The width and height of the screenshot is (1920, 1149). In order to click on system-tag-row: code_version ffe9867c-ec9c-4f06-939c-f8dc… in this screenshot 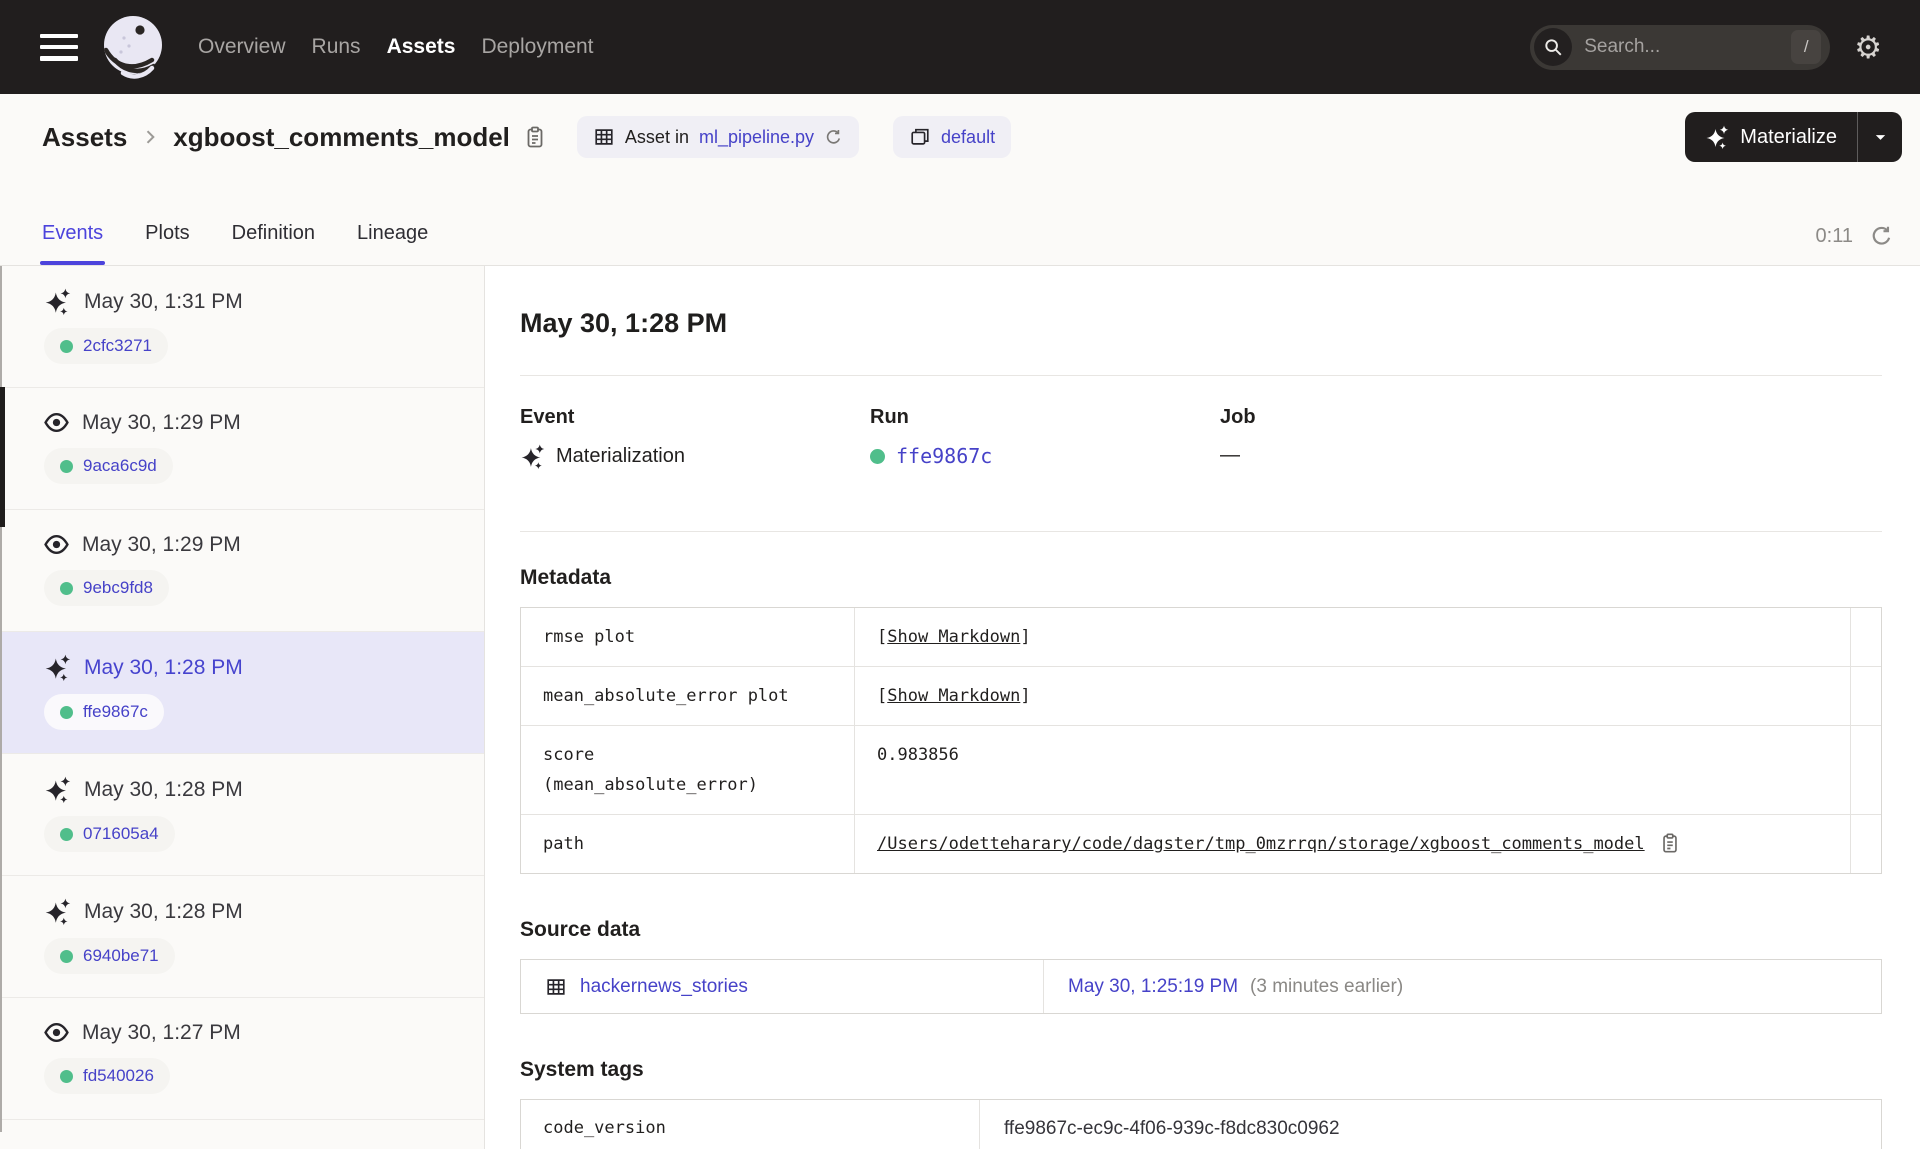, I will do `click(1201, 1124)`.